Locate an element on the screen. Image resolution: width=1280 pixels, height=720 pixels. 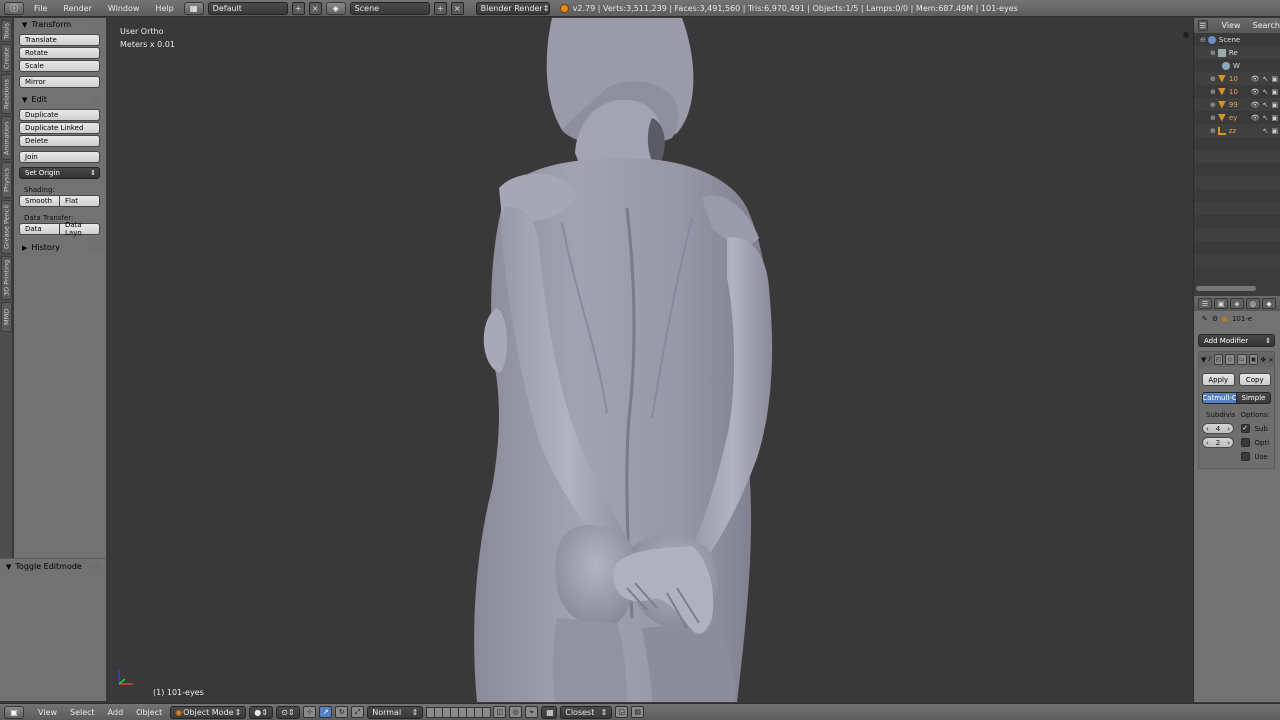
snap-toggle-icon: ⌖ is located at coordinates (532, 712).